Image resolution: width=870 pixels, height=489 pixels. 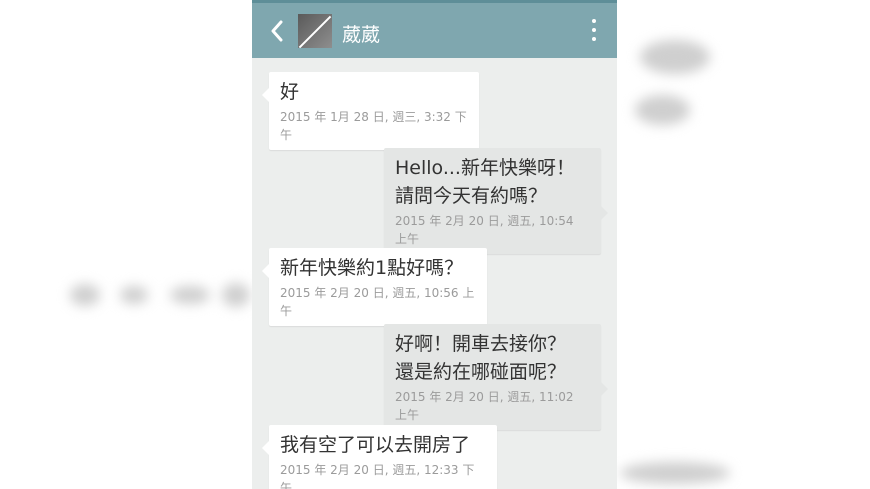 What do you see at coordinates (290, 92) in the screenshot?
I see `message-text: 好` at bounding box center [290, 92].